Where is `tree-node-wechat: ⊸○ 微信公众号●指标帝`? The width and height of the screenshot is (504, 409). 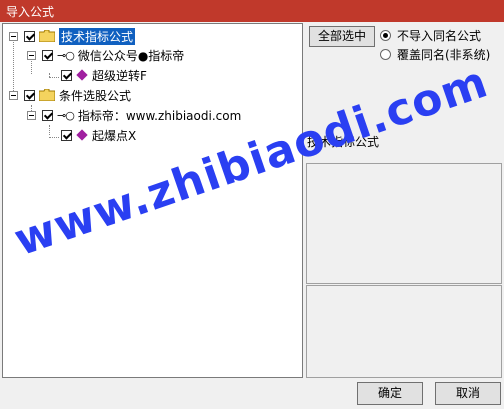
tree-node-wechat: ⊸○ 微信公众号●指标帝 is located at coordinates (105, 55).